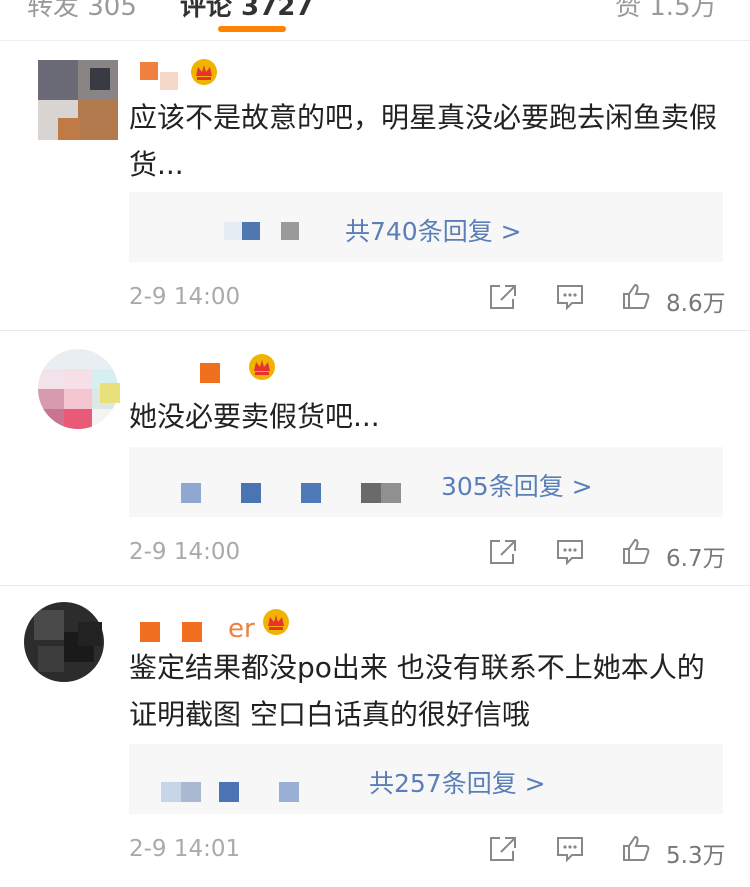 The image size is (750, 887). I want to click on comment-time: 2-9 14:01, so click(185, 849).